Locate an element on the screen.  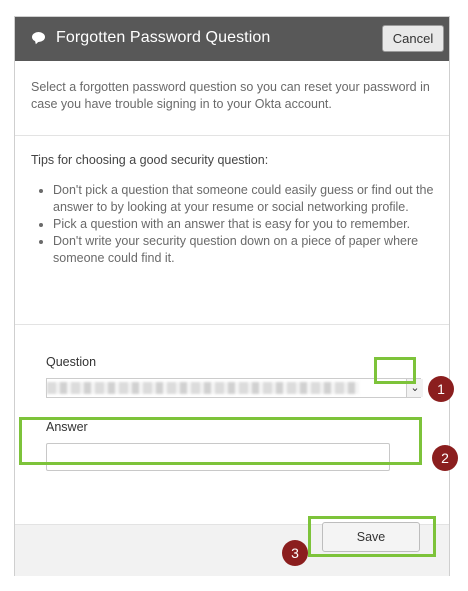
question-select: ⌄ is located at coordinates (234, 388).